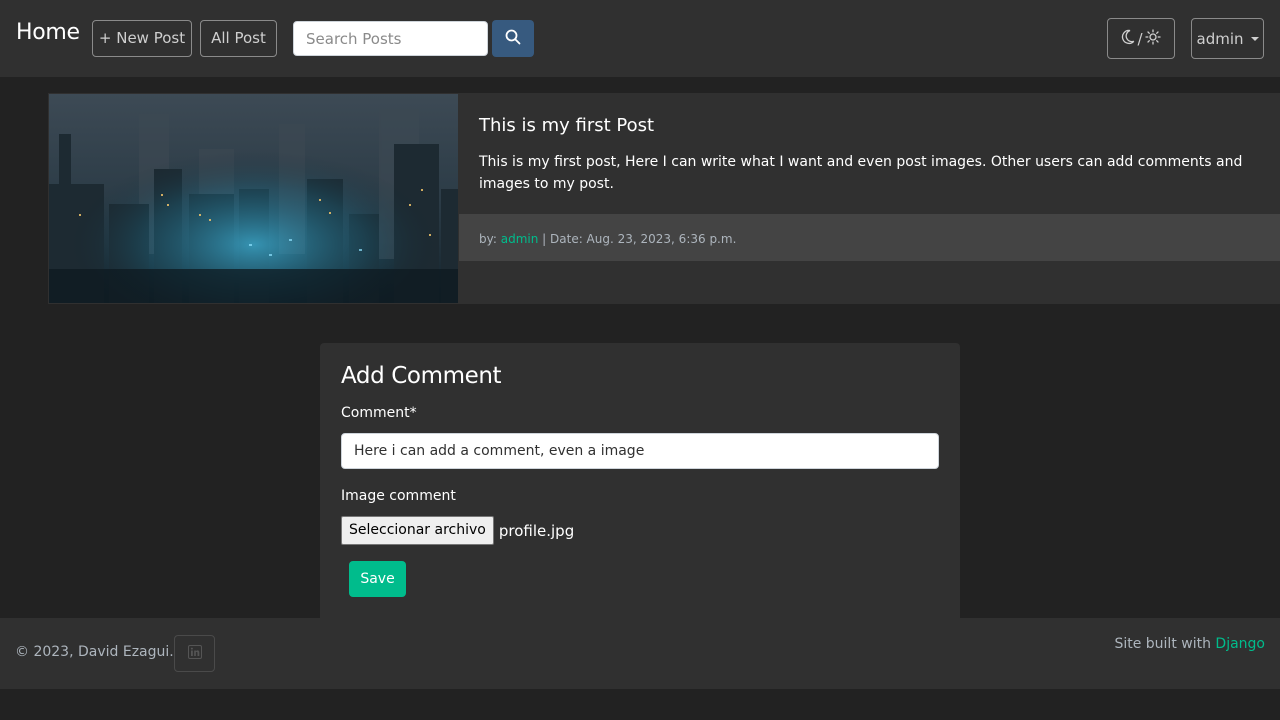 Image resolution: width=1280 pixels, height=720 pixels. Describe the element at coordinates (536, 530) in the screenshot. I see `selected-file-name: profile.jpg` at that location.